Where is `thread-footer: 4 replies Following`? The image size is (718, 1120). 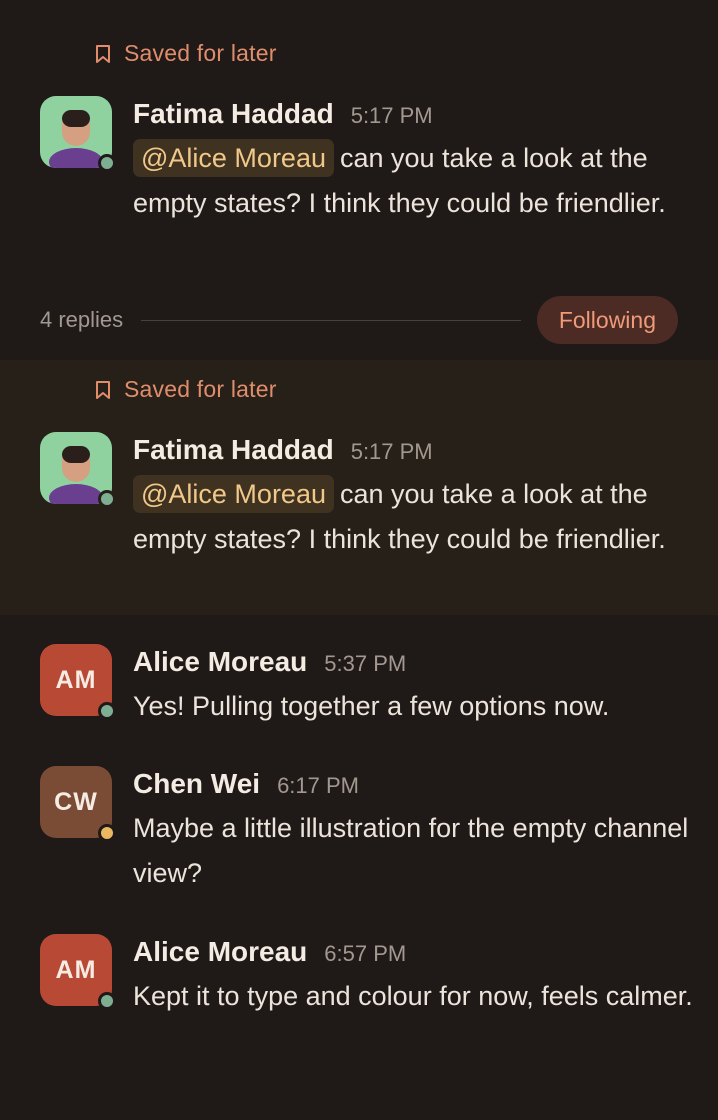 thread-footer: 4 replies Following is located at coordinates (359, 320).